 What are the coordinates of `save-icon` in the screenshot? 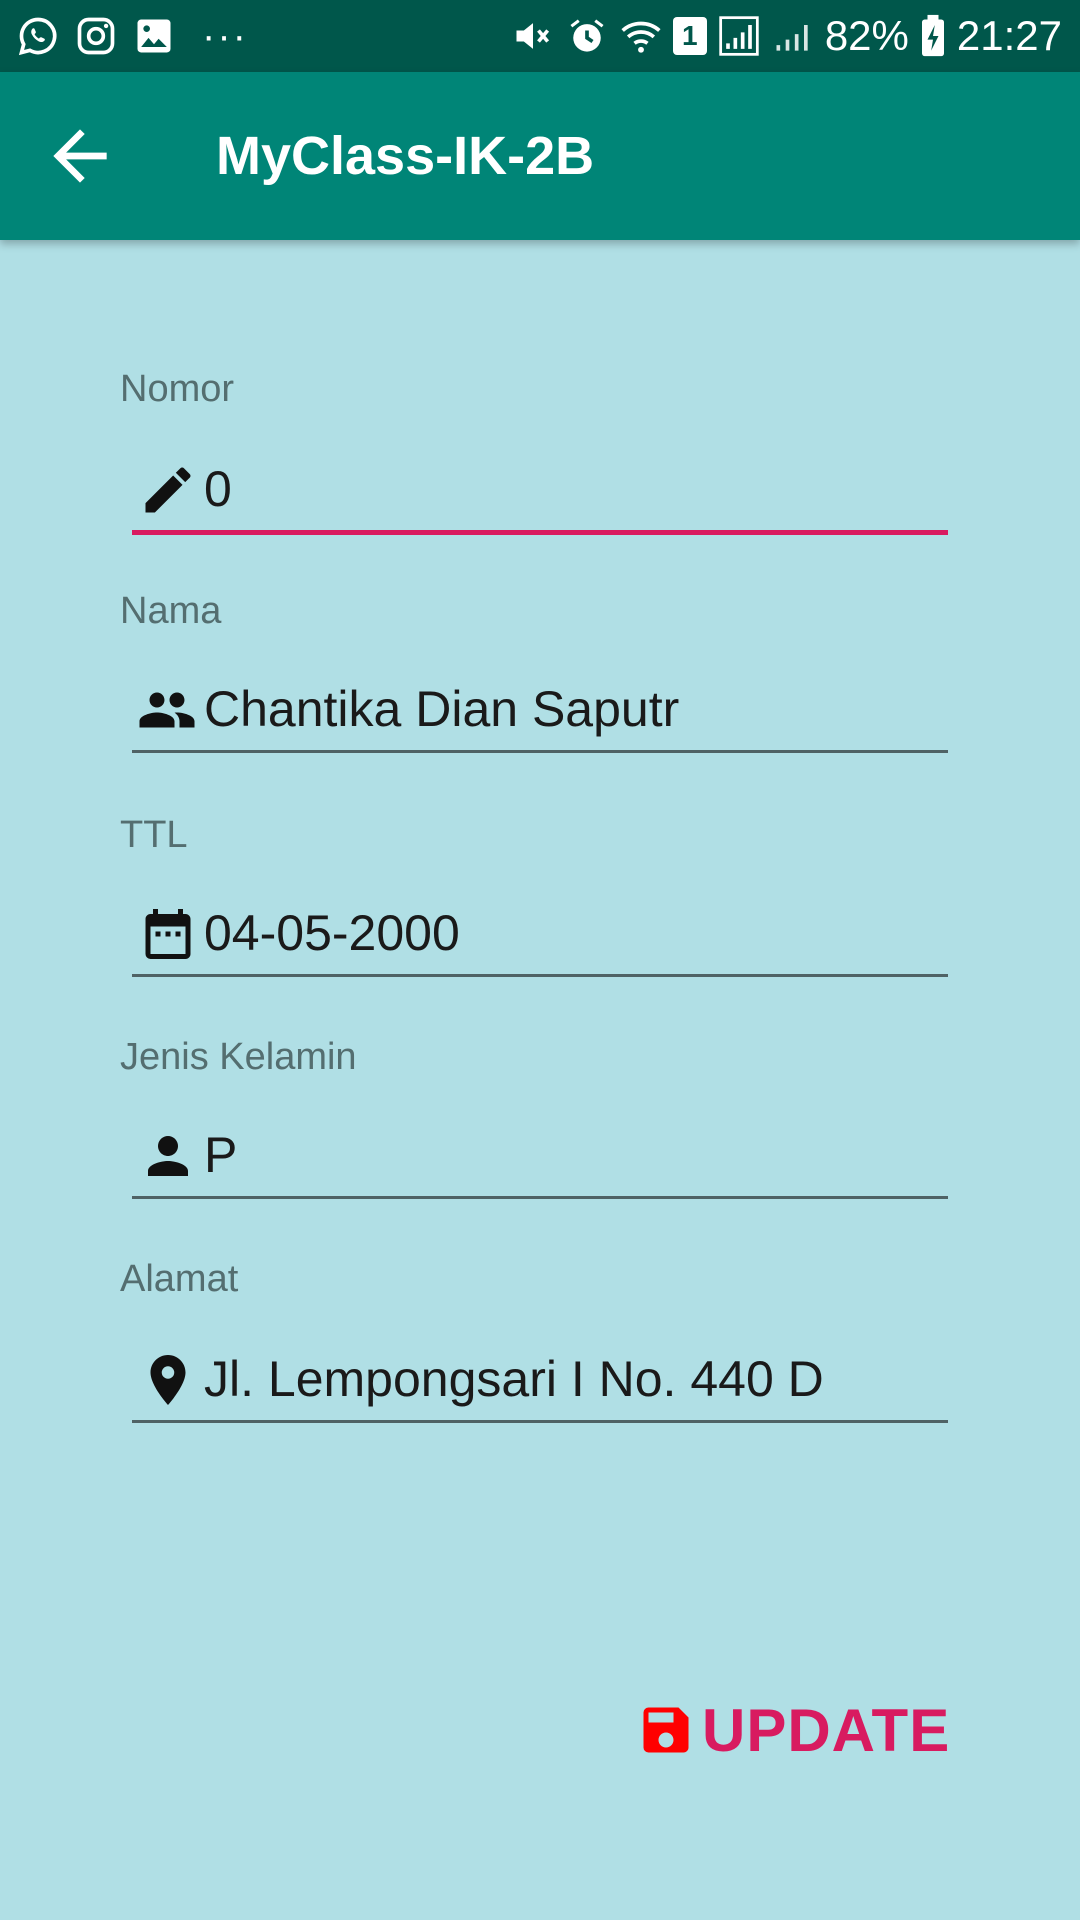 It's located at (666, 1730).